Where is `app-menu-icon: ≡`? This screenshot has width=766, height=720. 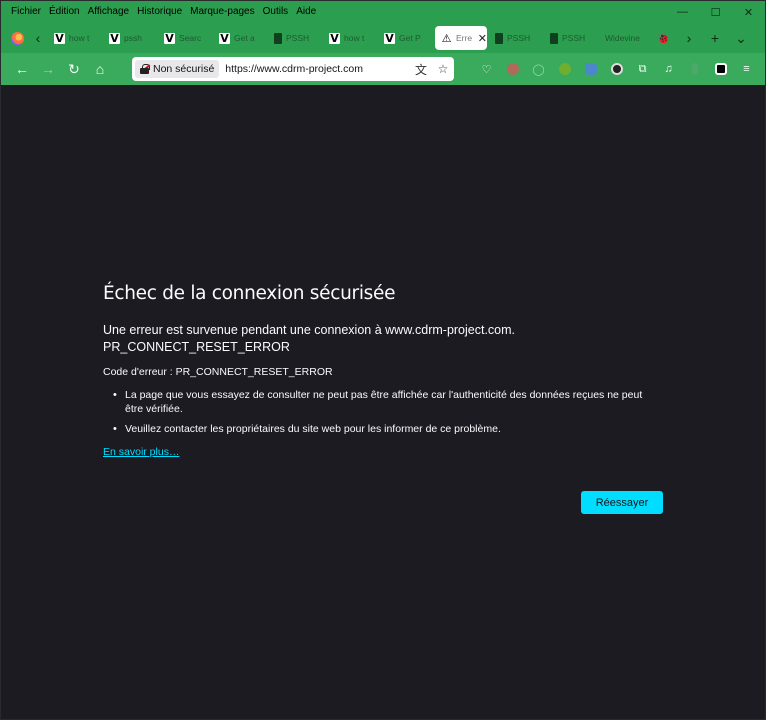
app-menu-icon: ≡ is located at coordinates (746, 69).